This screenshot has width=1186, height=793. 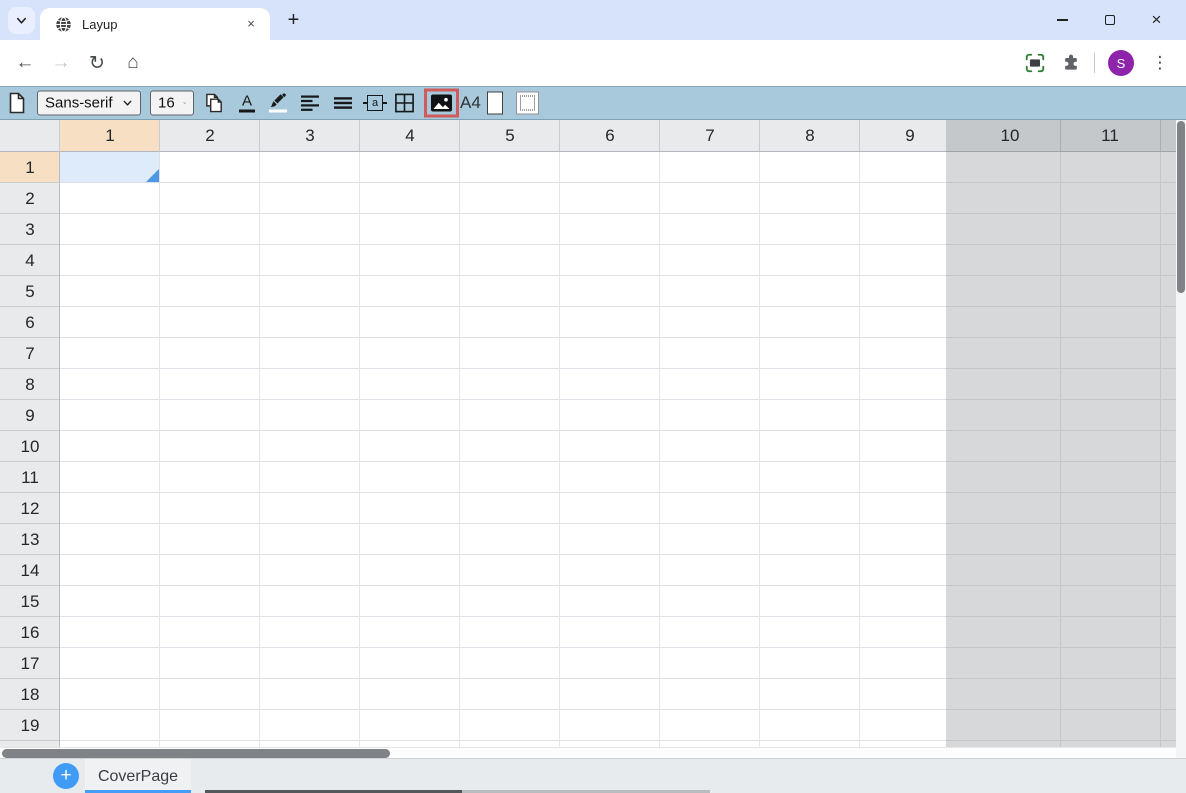 I want to click on row-header: 6, so click(x=30, y=322).